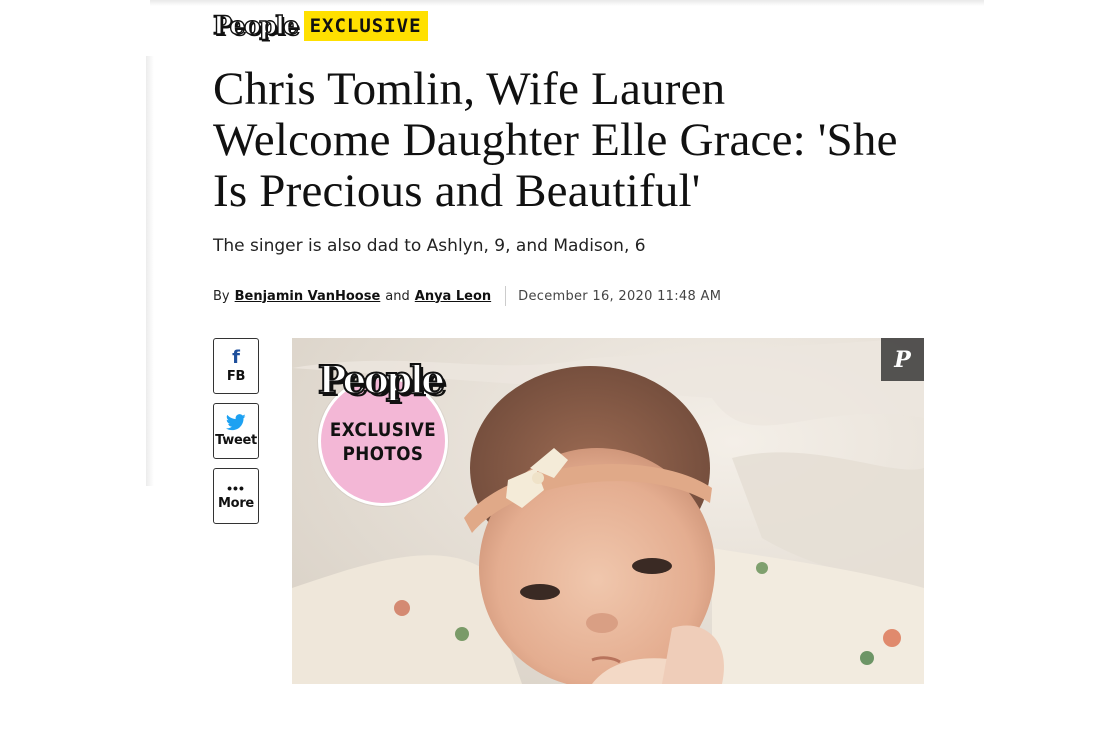 Image resolution: width=1100 pixels, height=754 pixels. Describe the element at coordinates (236, 503) in the screenshot. I see `share-more-label: More` at that location.